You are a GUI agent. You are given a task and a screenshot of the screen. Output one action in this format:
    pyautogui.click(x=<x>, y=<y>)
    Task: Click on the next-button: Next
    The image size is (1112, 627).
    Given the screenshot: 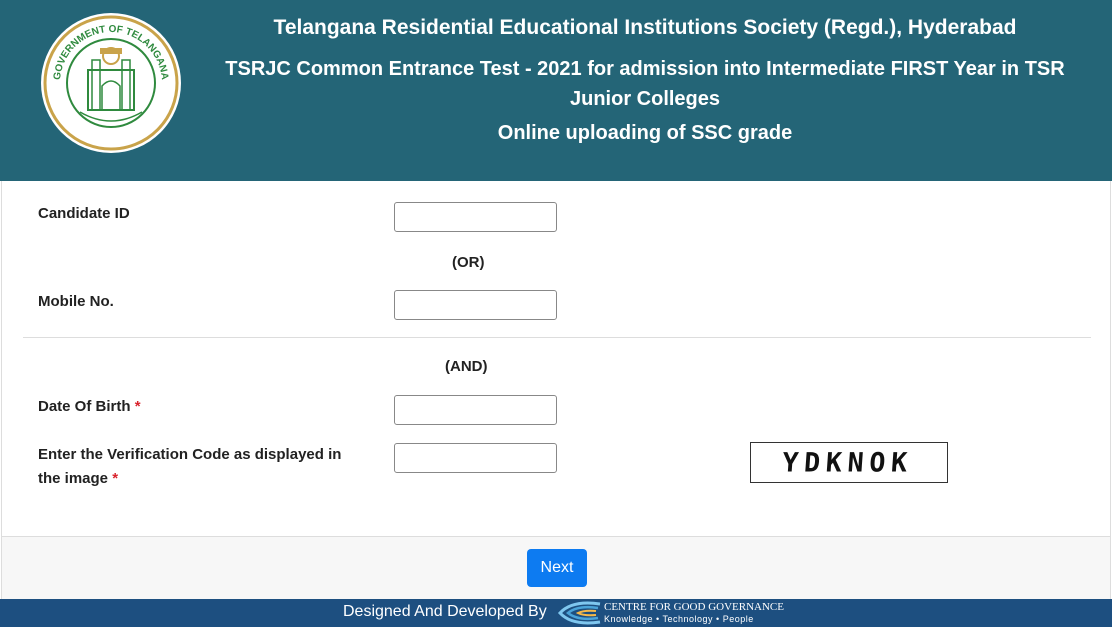 What is the action you would take?
    pyautogui.click(x=557, y=568)
    